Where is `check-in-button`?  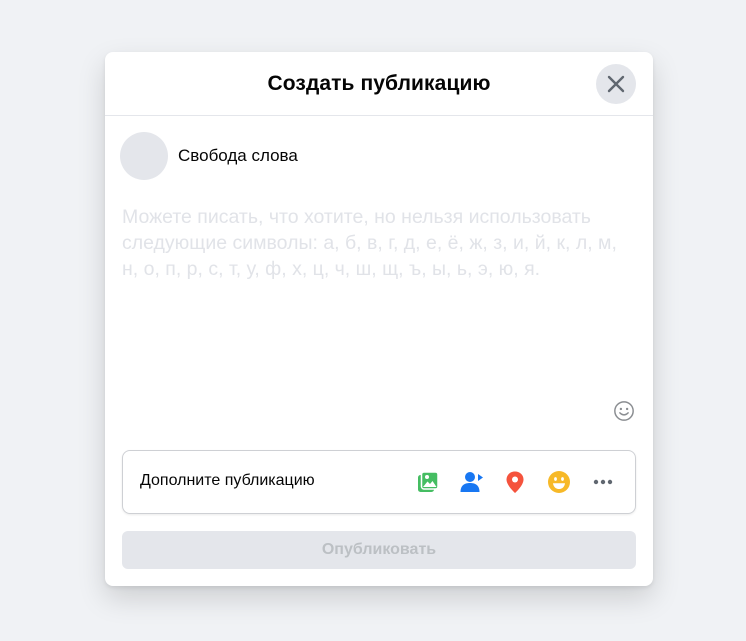 check-in-button is located at coordinates (515, 482).